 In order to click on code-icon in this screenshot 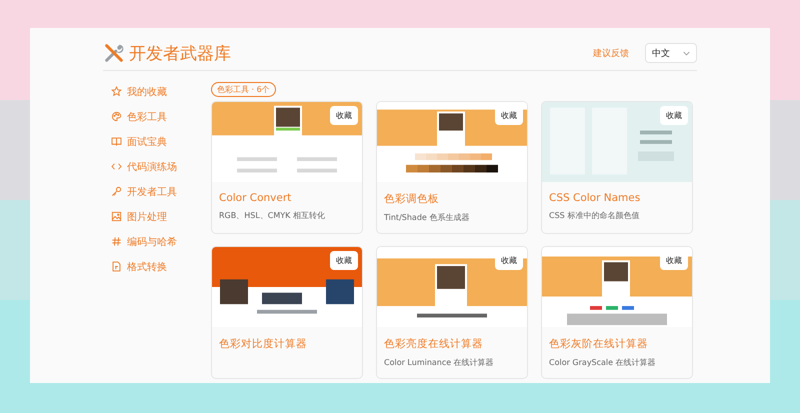, I will do `click(116, 166)`.